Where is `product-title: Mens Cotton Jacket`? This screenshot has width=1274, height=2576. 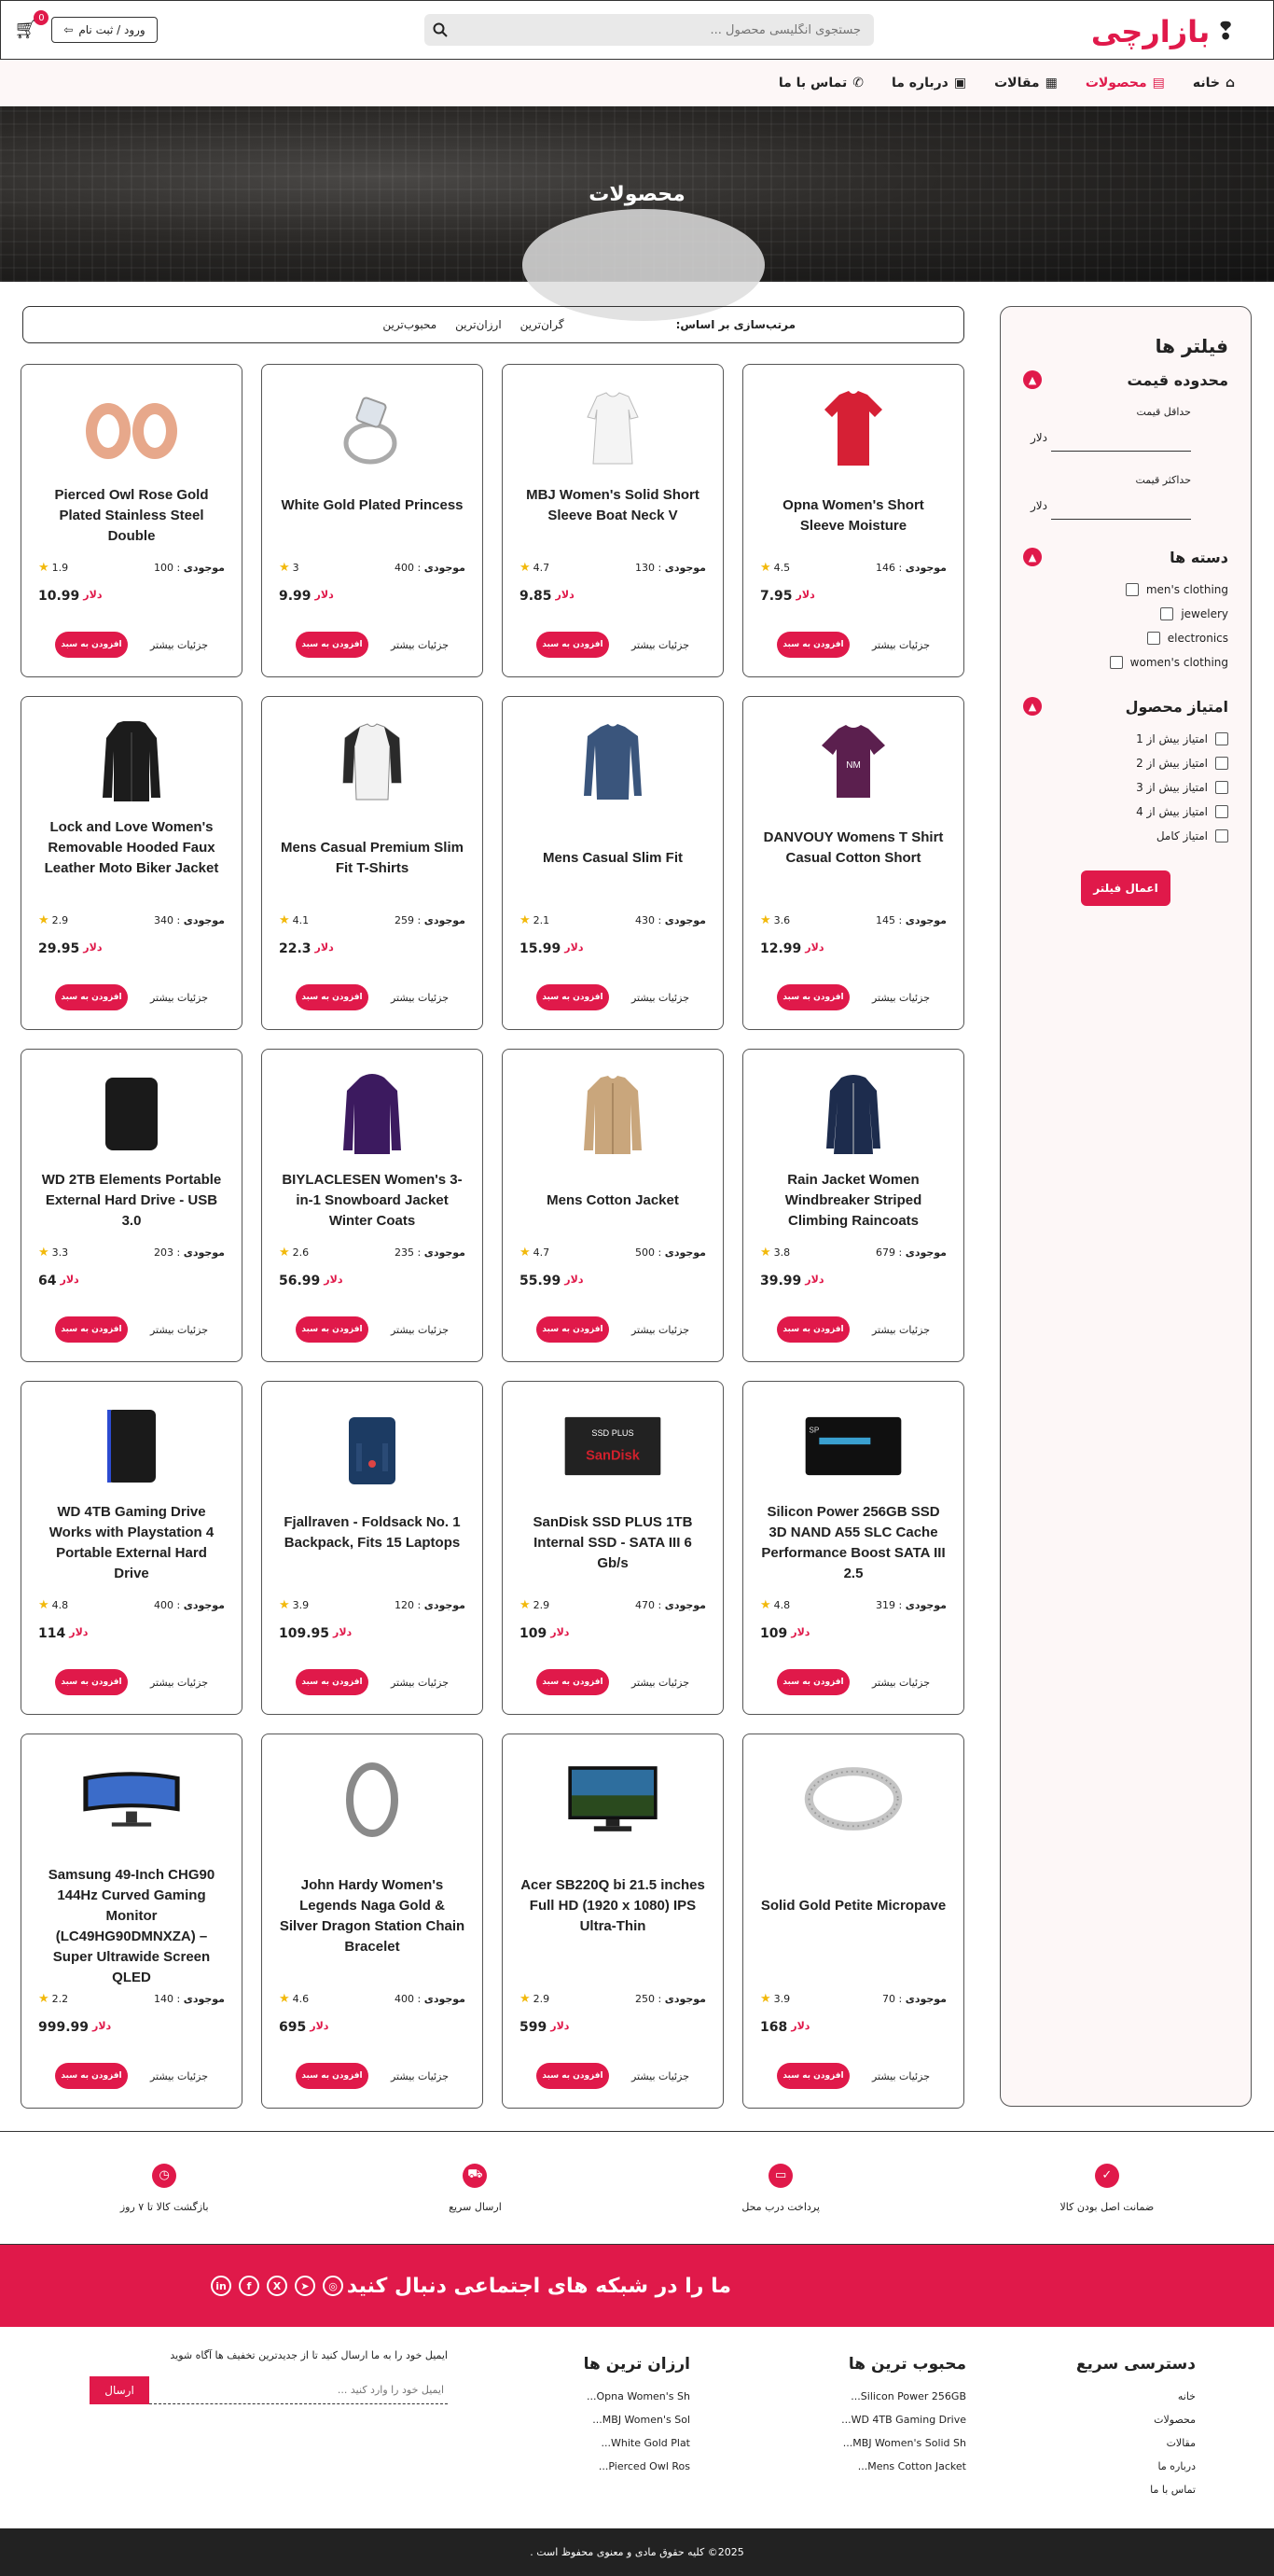 product-title: Mens Cotton Jacket is located at coordinates (613, 1201).